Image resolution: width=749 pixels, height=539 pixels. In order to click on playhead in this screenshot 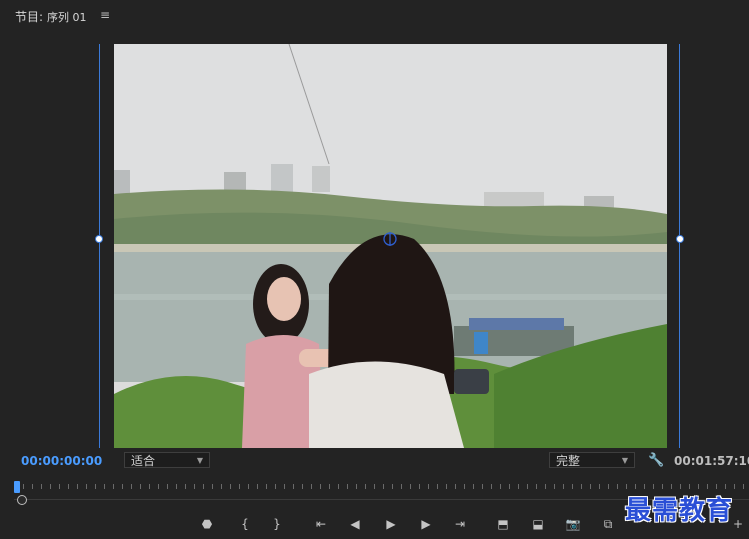, I will do `click(17, 487)`.